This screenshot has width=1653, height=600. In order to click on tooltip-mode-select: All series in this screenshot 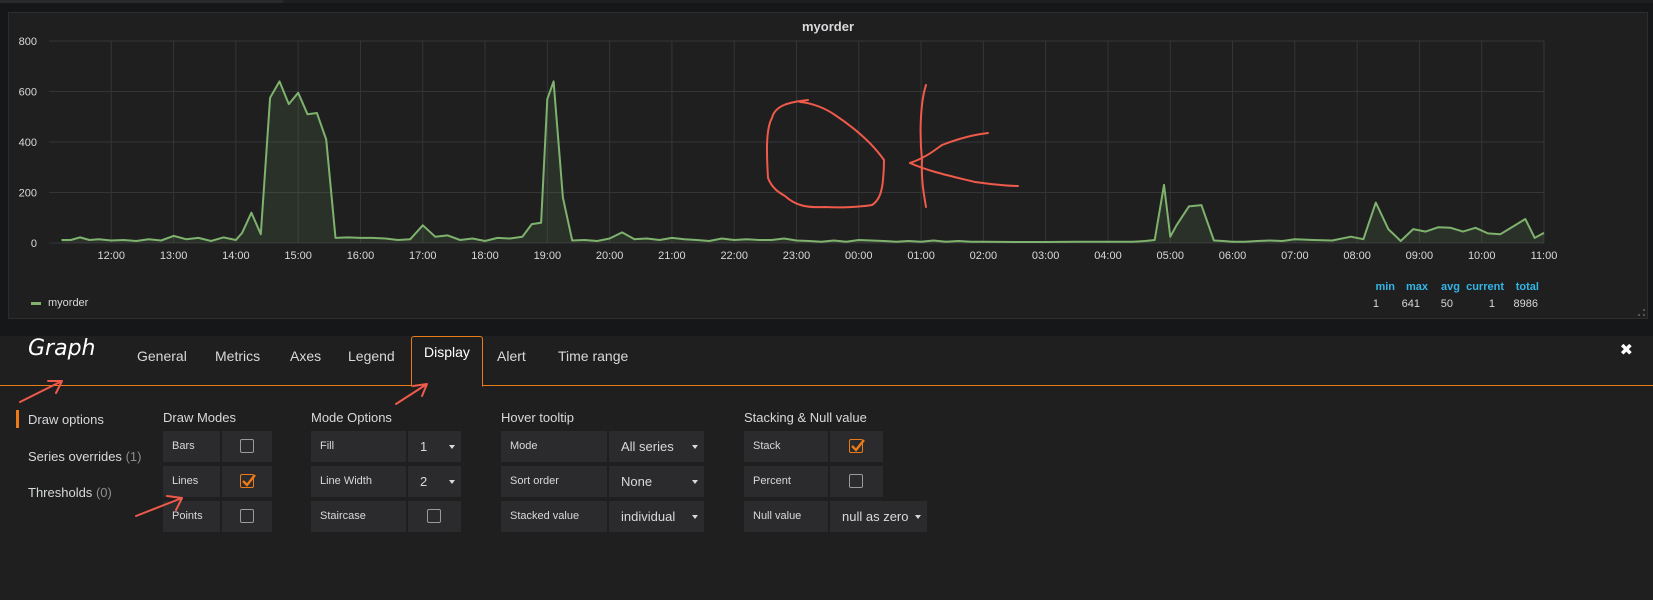, I will do `click(656, 446)`.